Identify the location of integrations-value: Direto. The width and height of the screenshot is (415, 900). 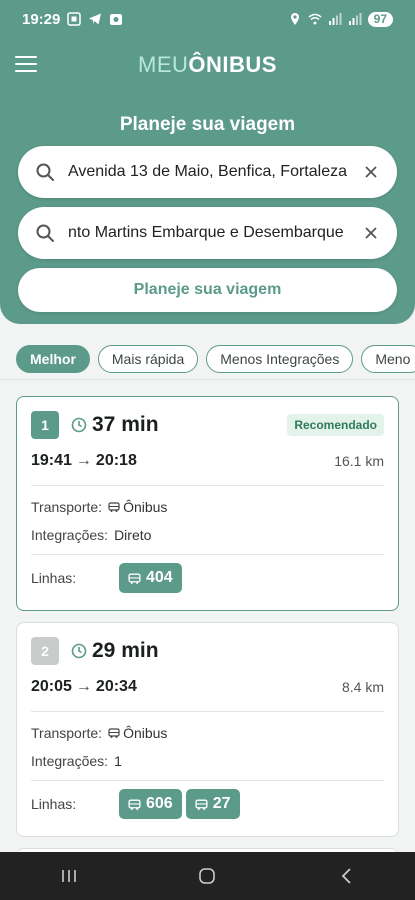
(133, 535).